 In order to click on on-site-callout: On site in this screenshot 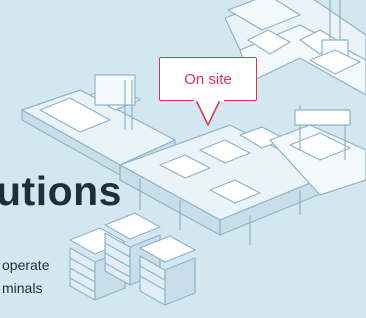, I will do `click(208, 79)`.